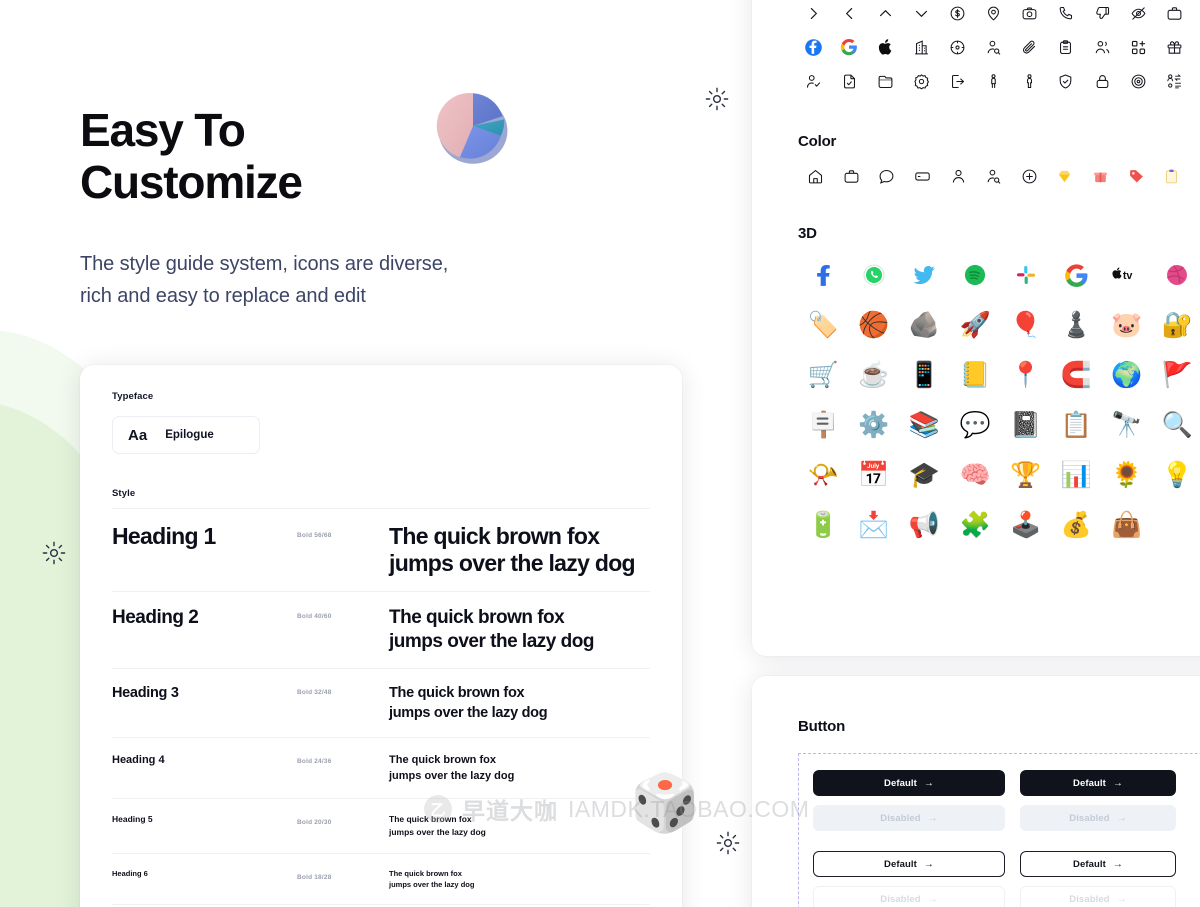 This screenshot has height=907, width=1200. What do you see at coordinates (1102, 47) in the screenshot?
I see `users-icon` at bounding box center [1102, 47].